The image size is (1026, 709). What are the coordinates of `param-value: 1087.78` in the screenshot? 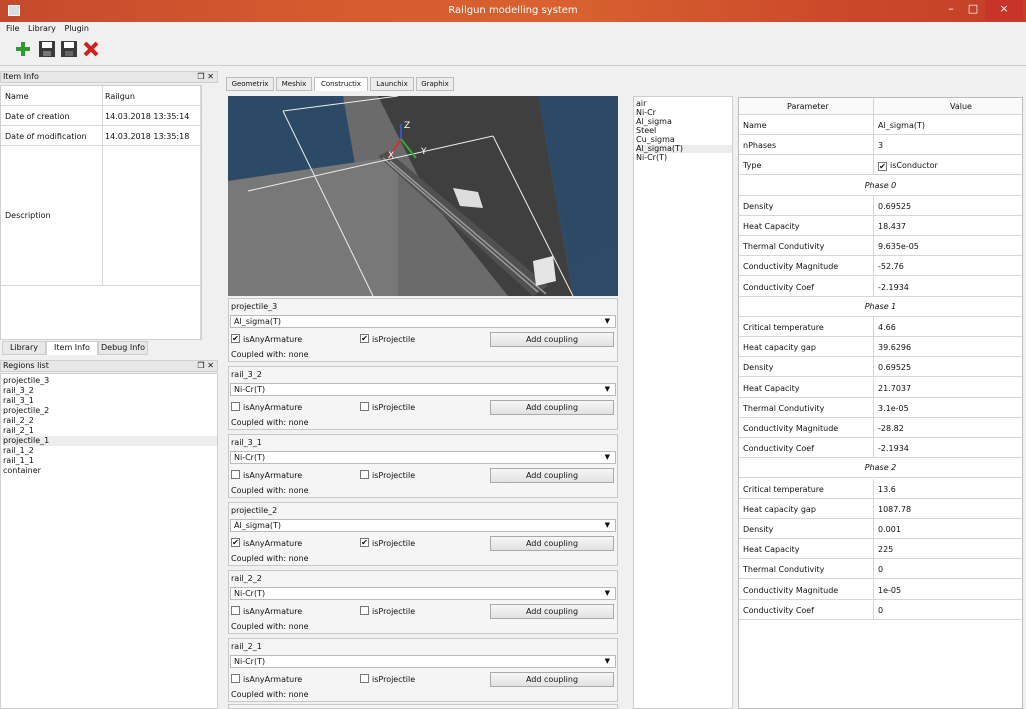 It's located at (894, 509).